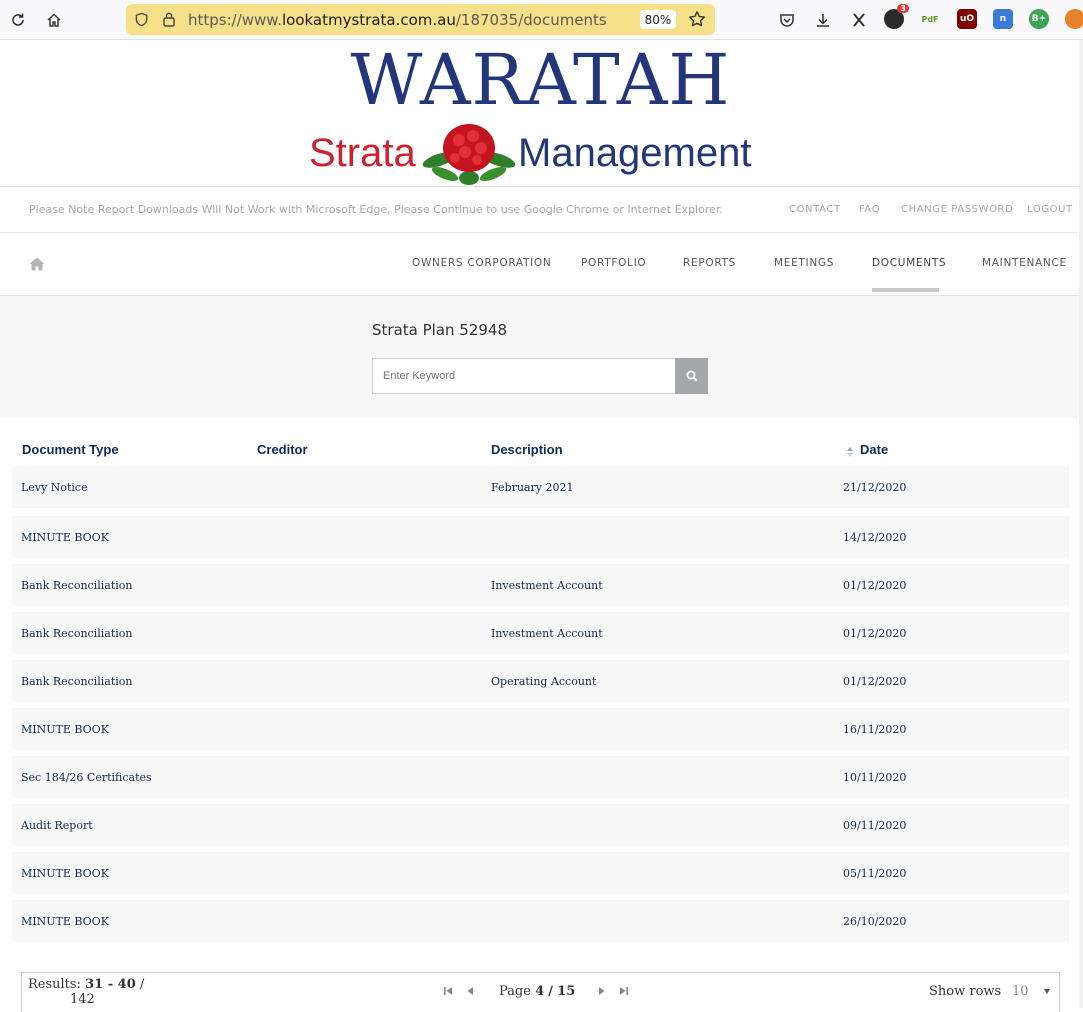 This screenshot has height=1012, width=1083. I want to click on lock-icon, so click(169, 21).